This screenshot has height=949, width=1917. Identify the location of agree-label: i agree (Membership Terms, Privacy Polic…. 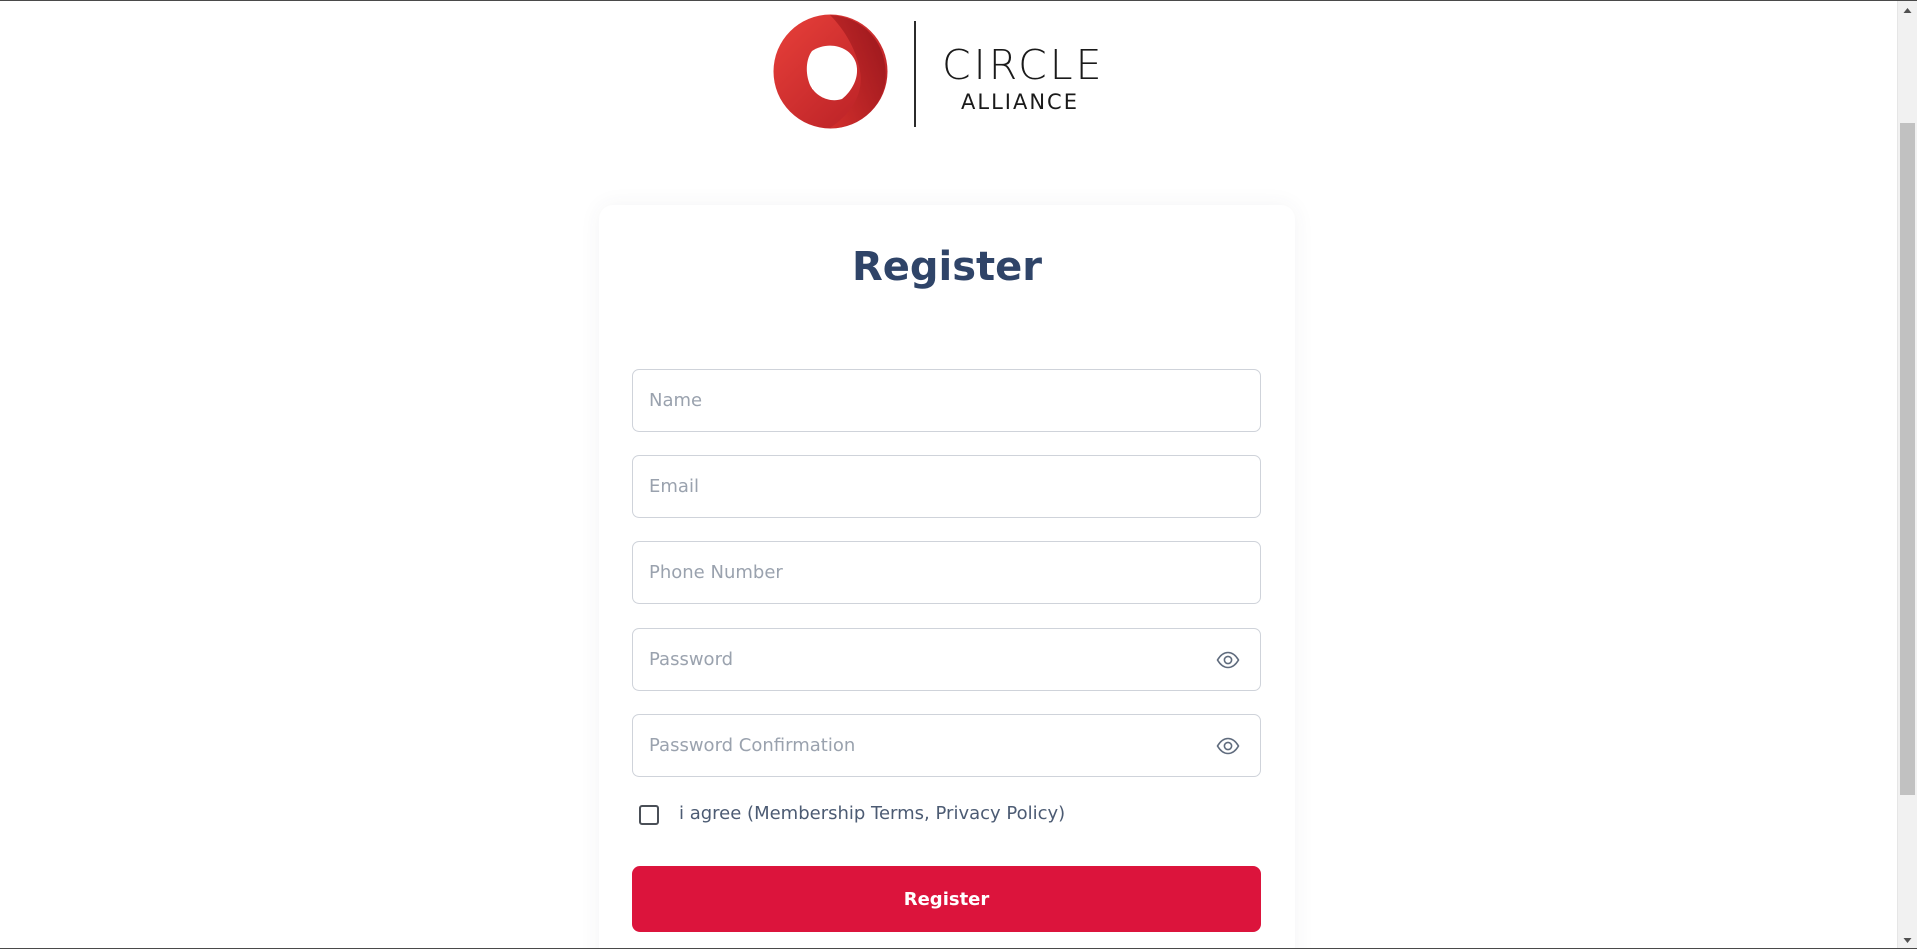
(872, 813).